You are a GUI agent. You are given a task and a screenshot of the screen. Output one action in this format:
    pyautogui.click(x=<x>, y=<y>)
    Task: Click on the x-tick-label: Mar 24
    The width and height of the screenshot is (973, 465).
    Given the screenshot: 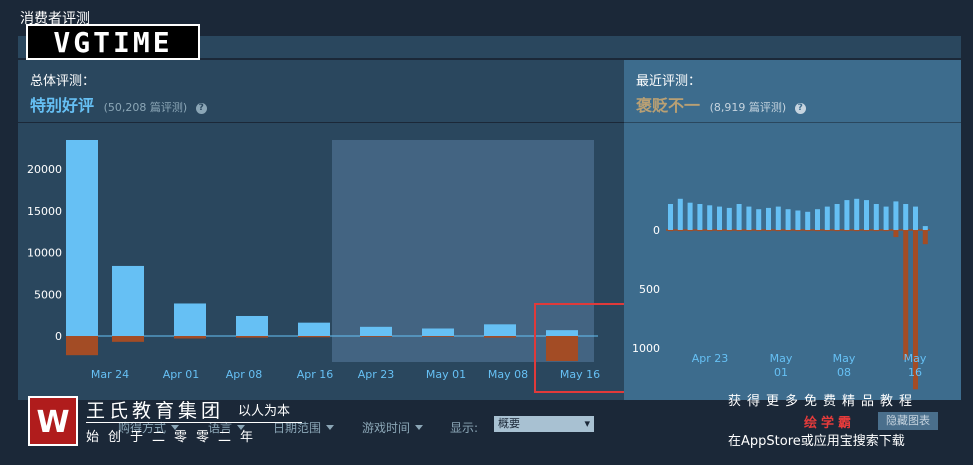 What is the action you would take?
    pyautogui.click(x=110, y=374)
    